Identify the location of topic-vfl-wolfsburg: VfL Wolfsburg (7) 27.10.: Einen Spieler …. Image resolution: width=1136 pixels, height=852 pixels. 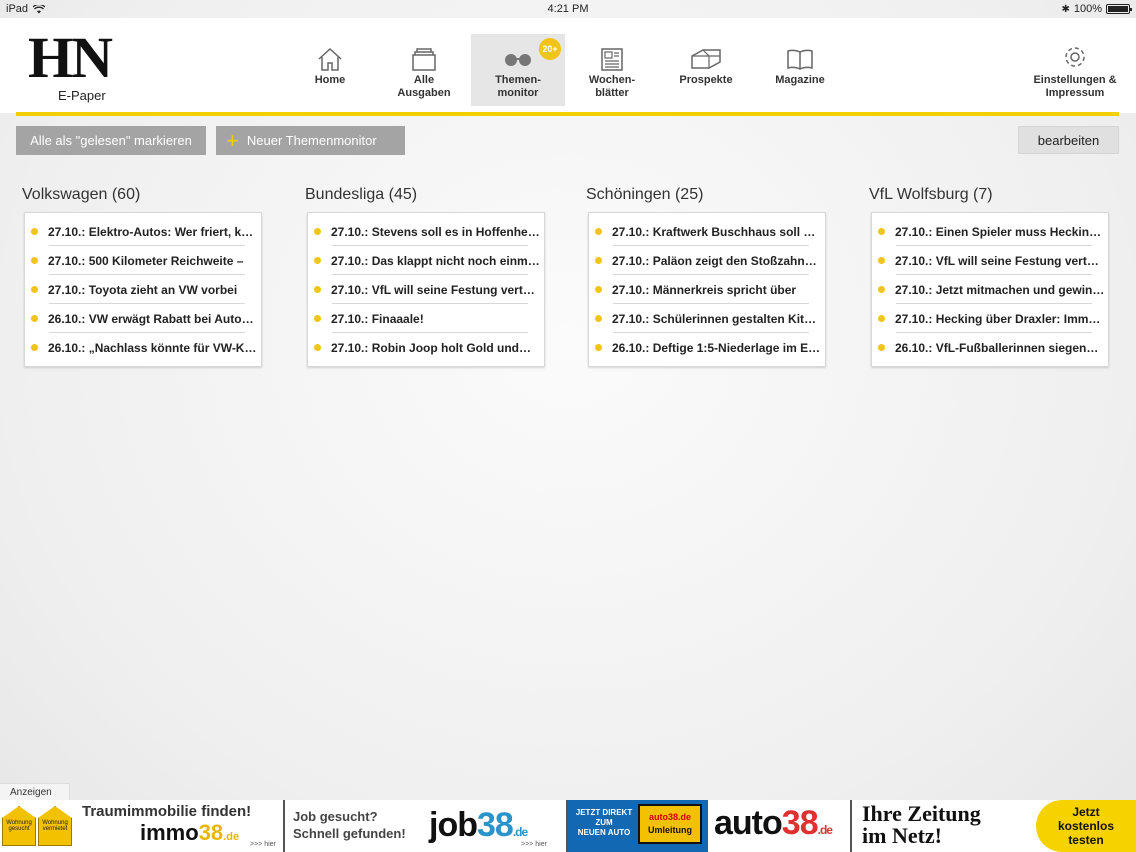
(986, 276).